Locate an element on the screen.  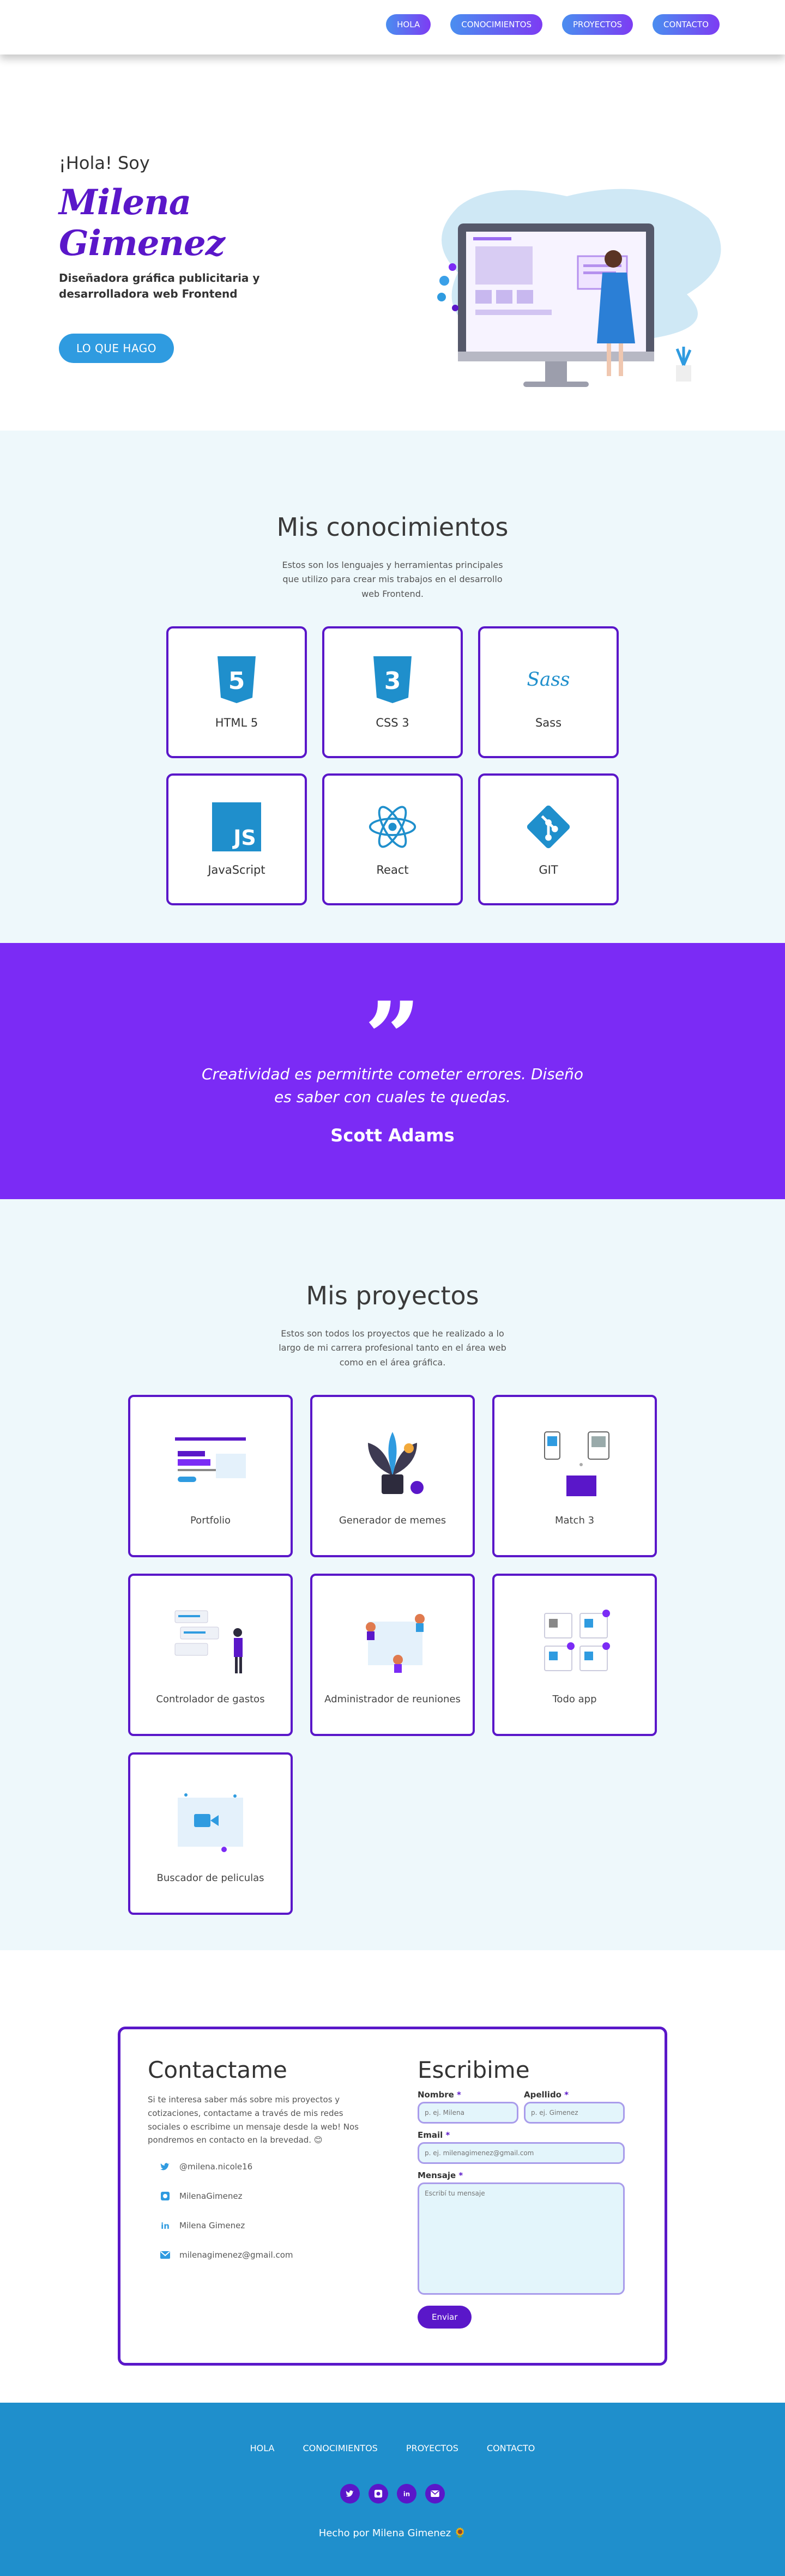
quote-author: Scott Adams is located at coordinates (392, 1135).